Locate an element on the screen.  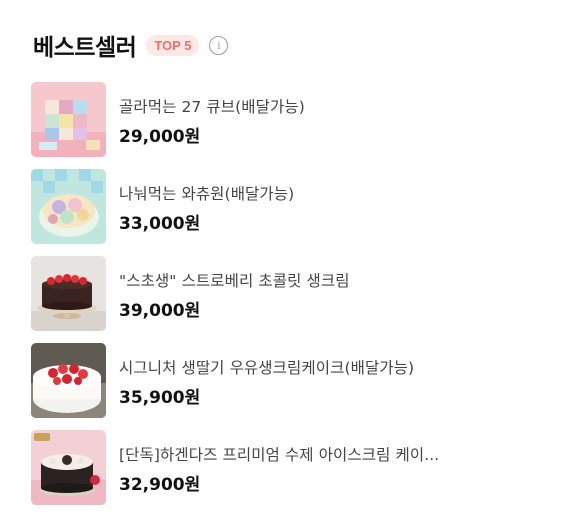
section-header: 베스트셀러 TOP 5 i is located at coordinates (131, 45).